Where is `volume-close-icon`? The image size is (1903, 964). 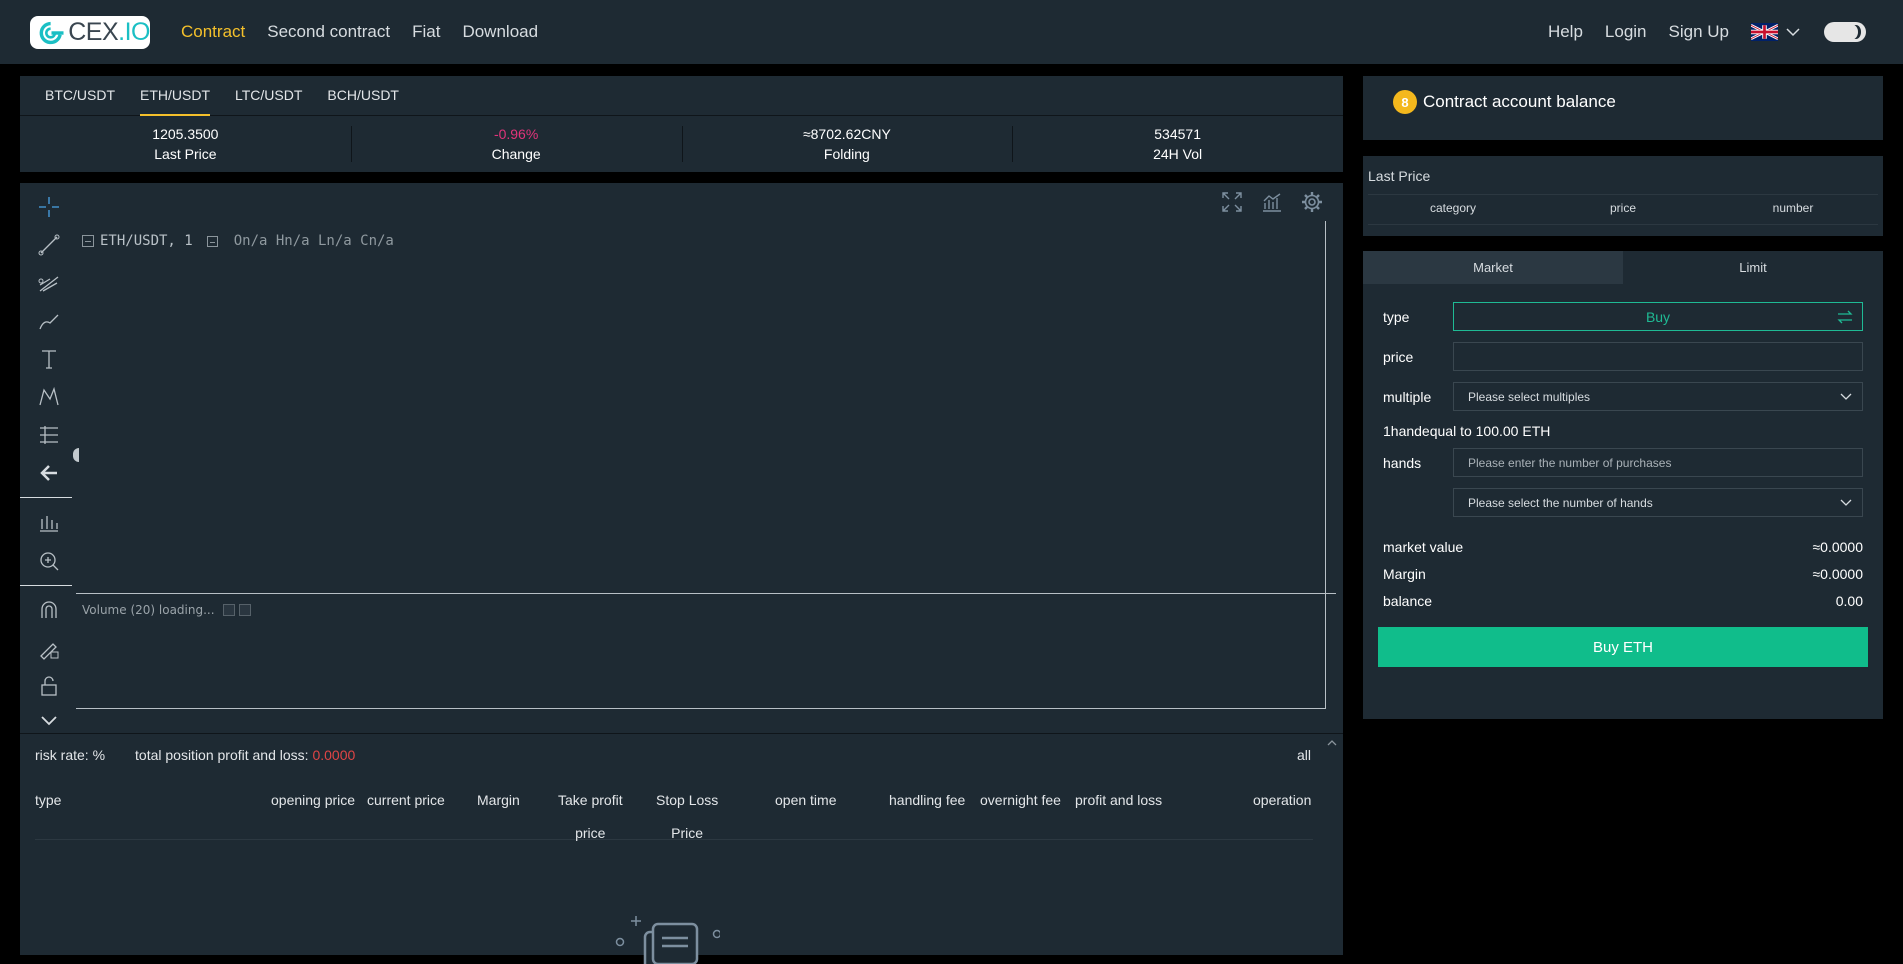
volume-close-icon is located at coordinates (244, 610).